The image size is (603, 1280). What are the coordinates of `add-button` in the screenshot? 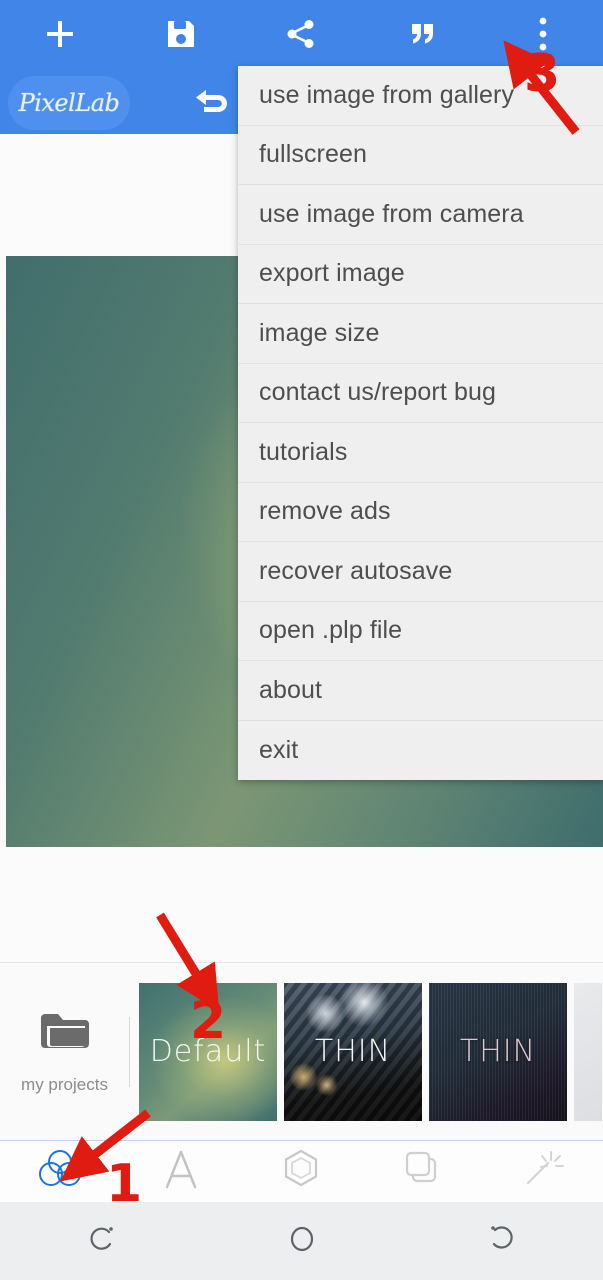 It's located at (60, 36).